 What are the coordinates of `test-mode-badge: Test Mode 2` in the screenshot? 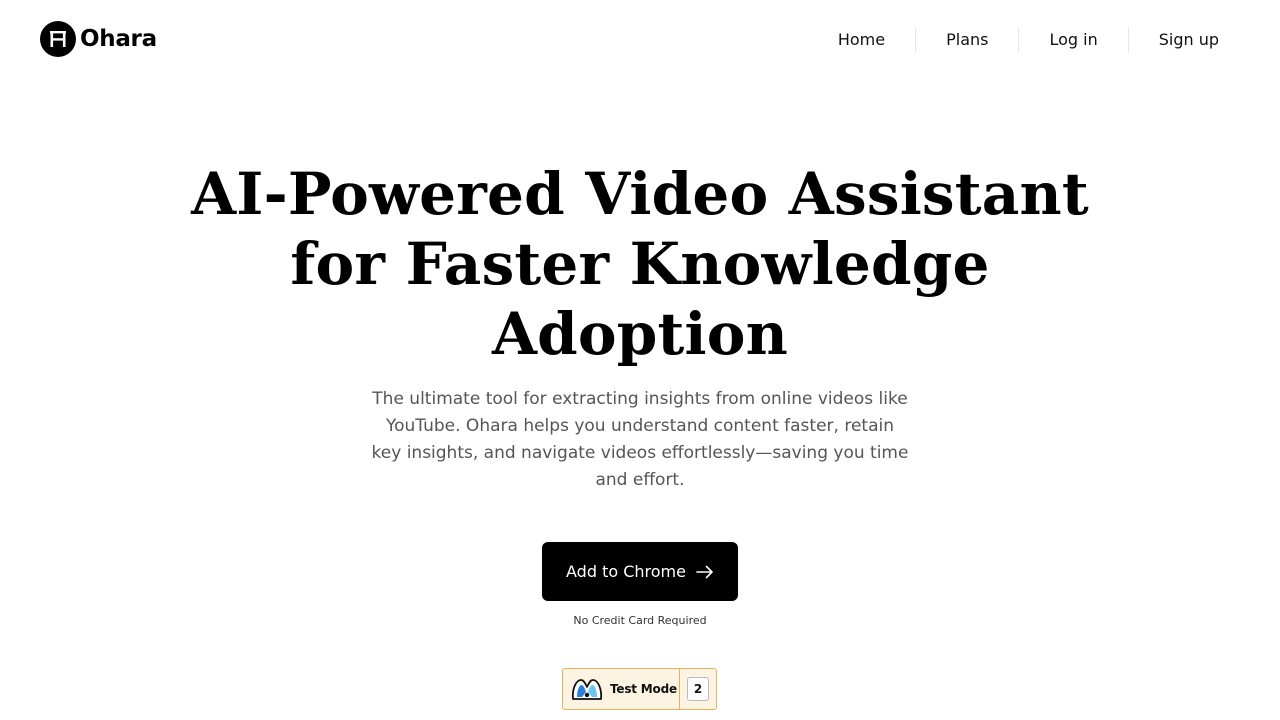 It's located at (639, 689).